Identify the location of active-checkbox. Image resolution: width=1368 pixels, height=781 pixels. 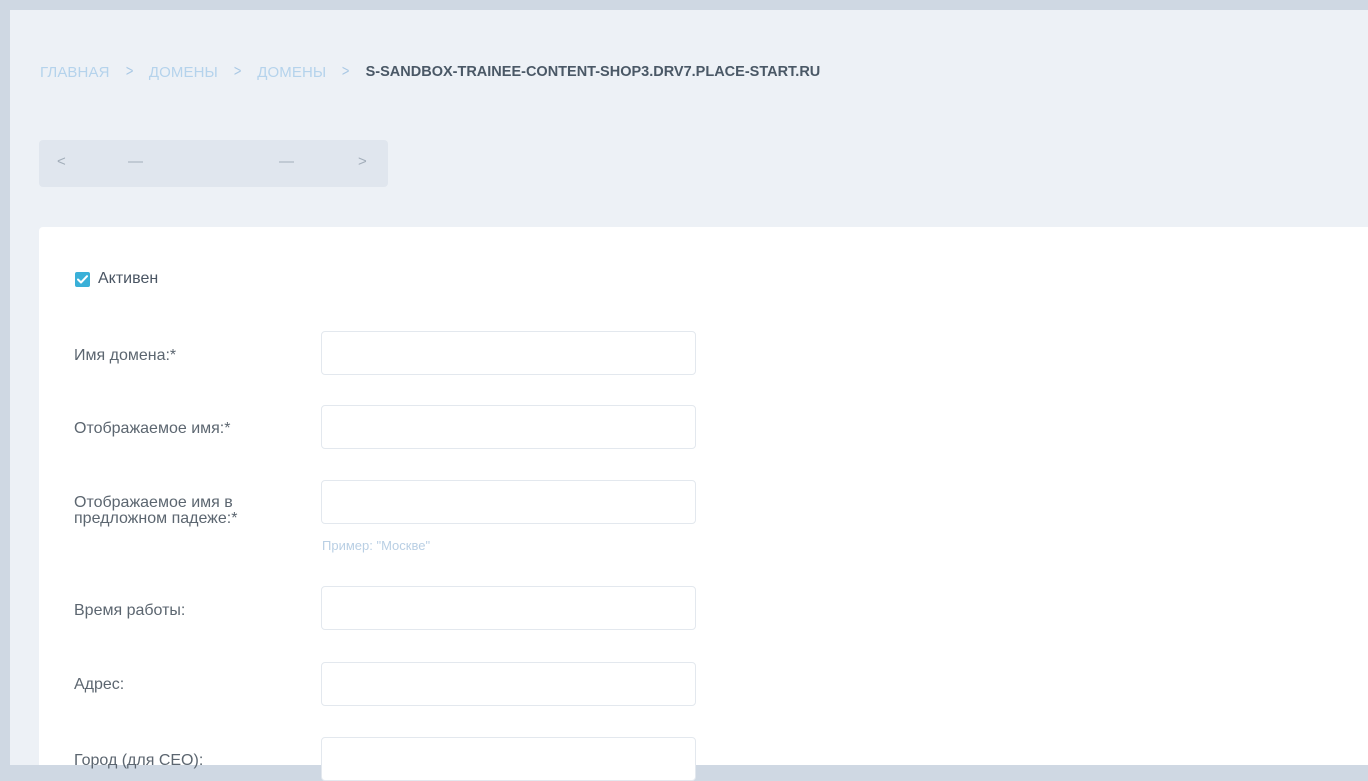
(82, 279).